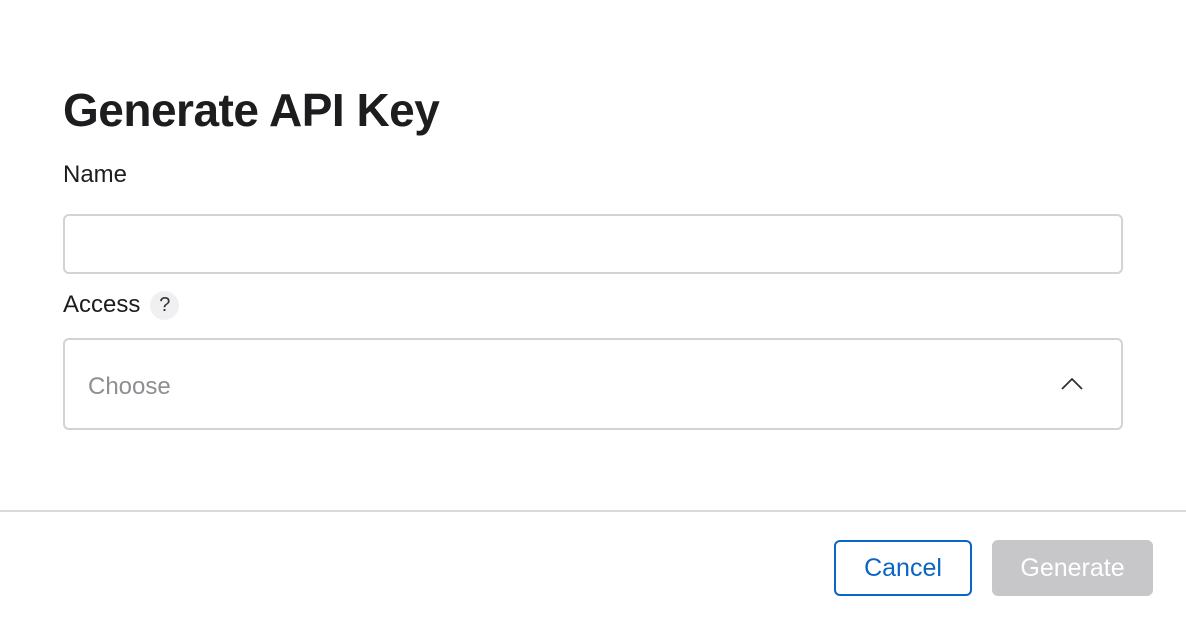  What do you see at coordinates (593, 511) in the screenshot?
I see `footer-divider` at bounding box center [593, 511].